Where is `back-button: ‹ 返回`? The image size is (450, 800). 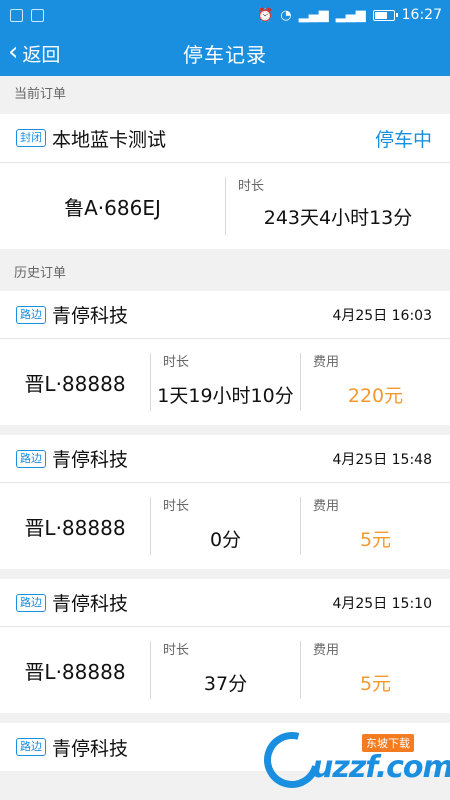 back-button: ‹ 返回 is located at coordinates (34, 53).